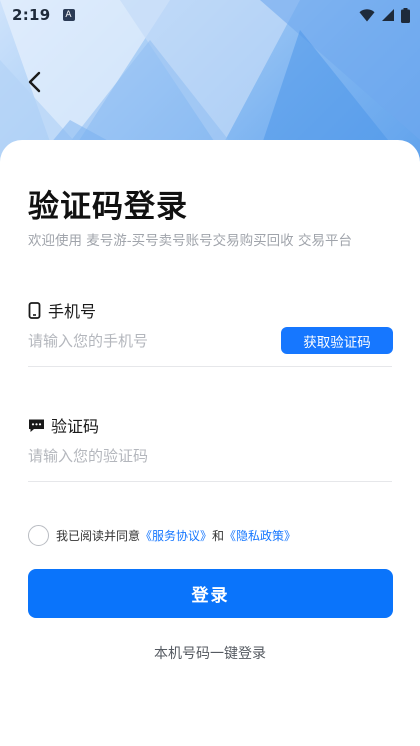 This screenshot has width=420, height=746. I want to click on phone-input, so click(150, 341).